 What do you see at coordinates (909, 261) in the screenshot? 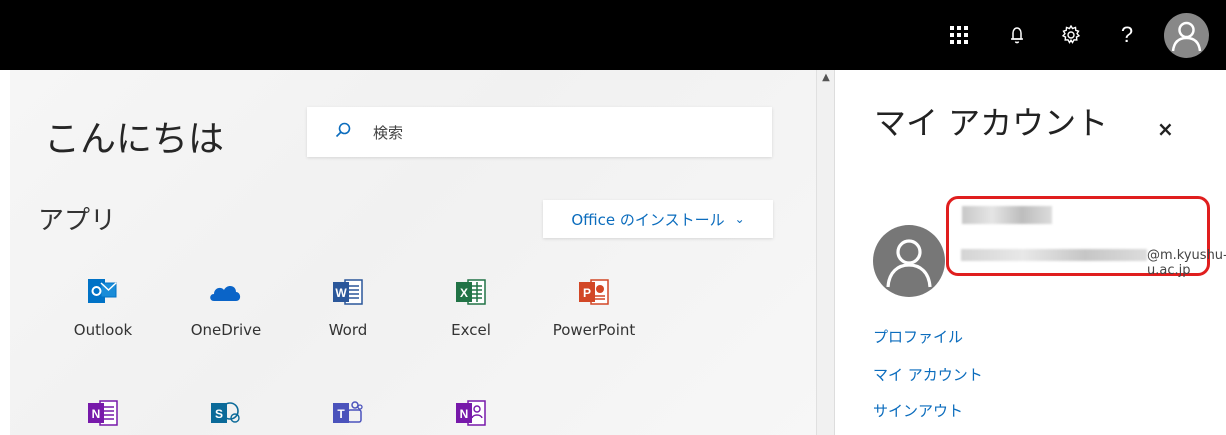
I see `account-avatar` at bounding box center [909, 261].